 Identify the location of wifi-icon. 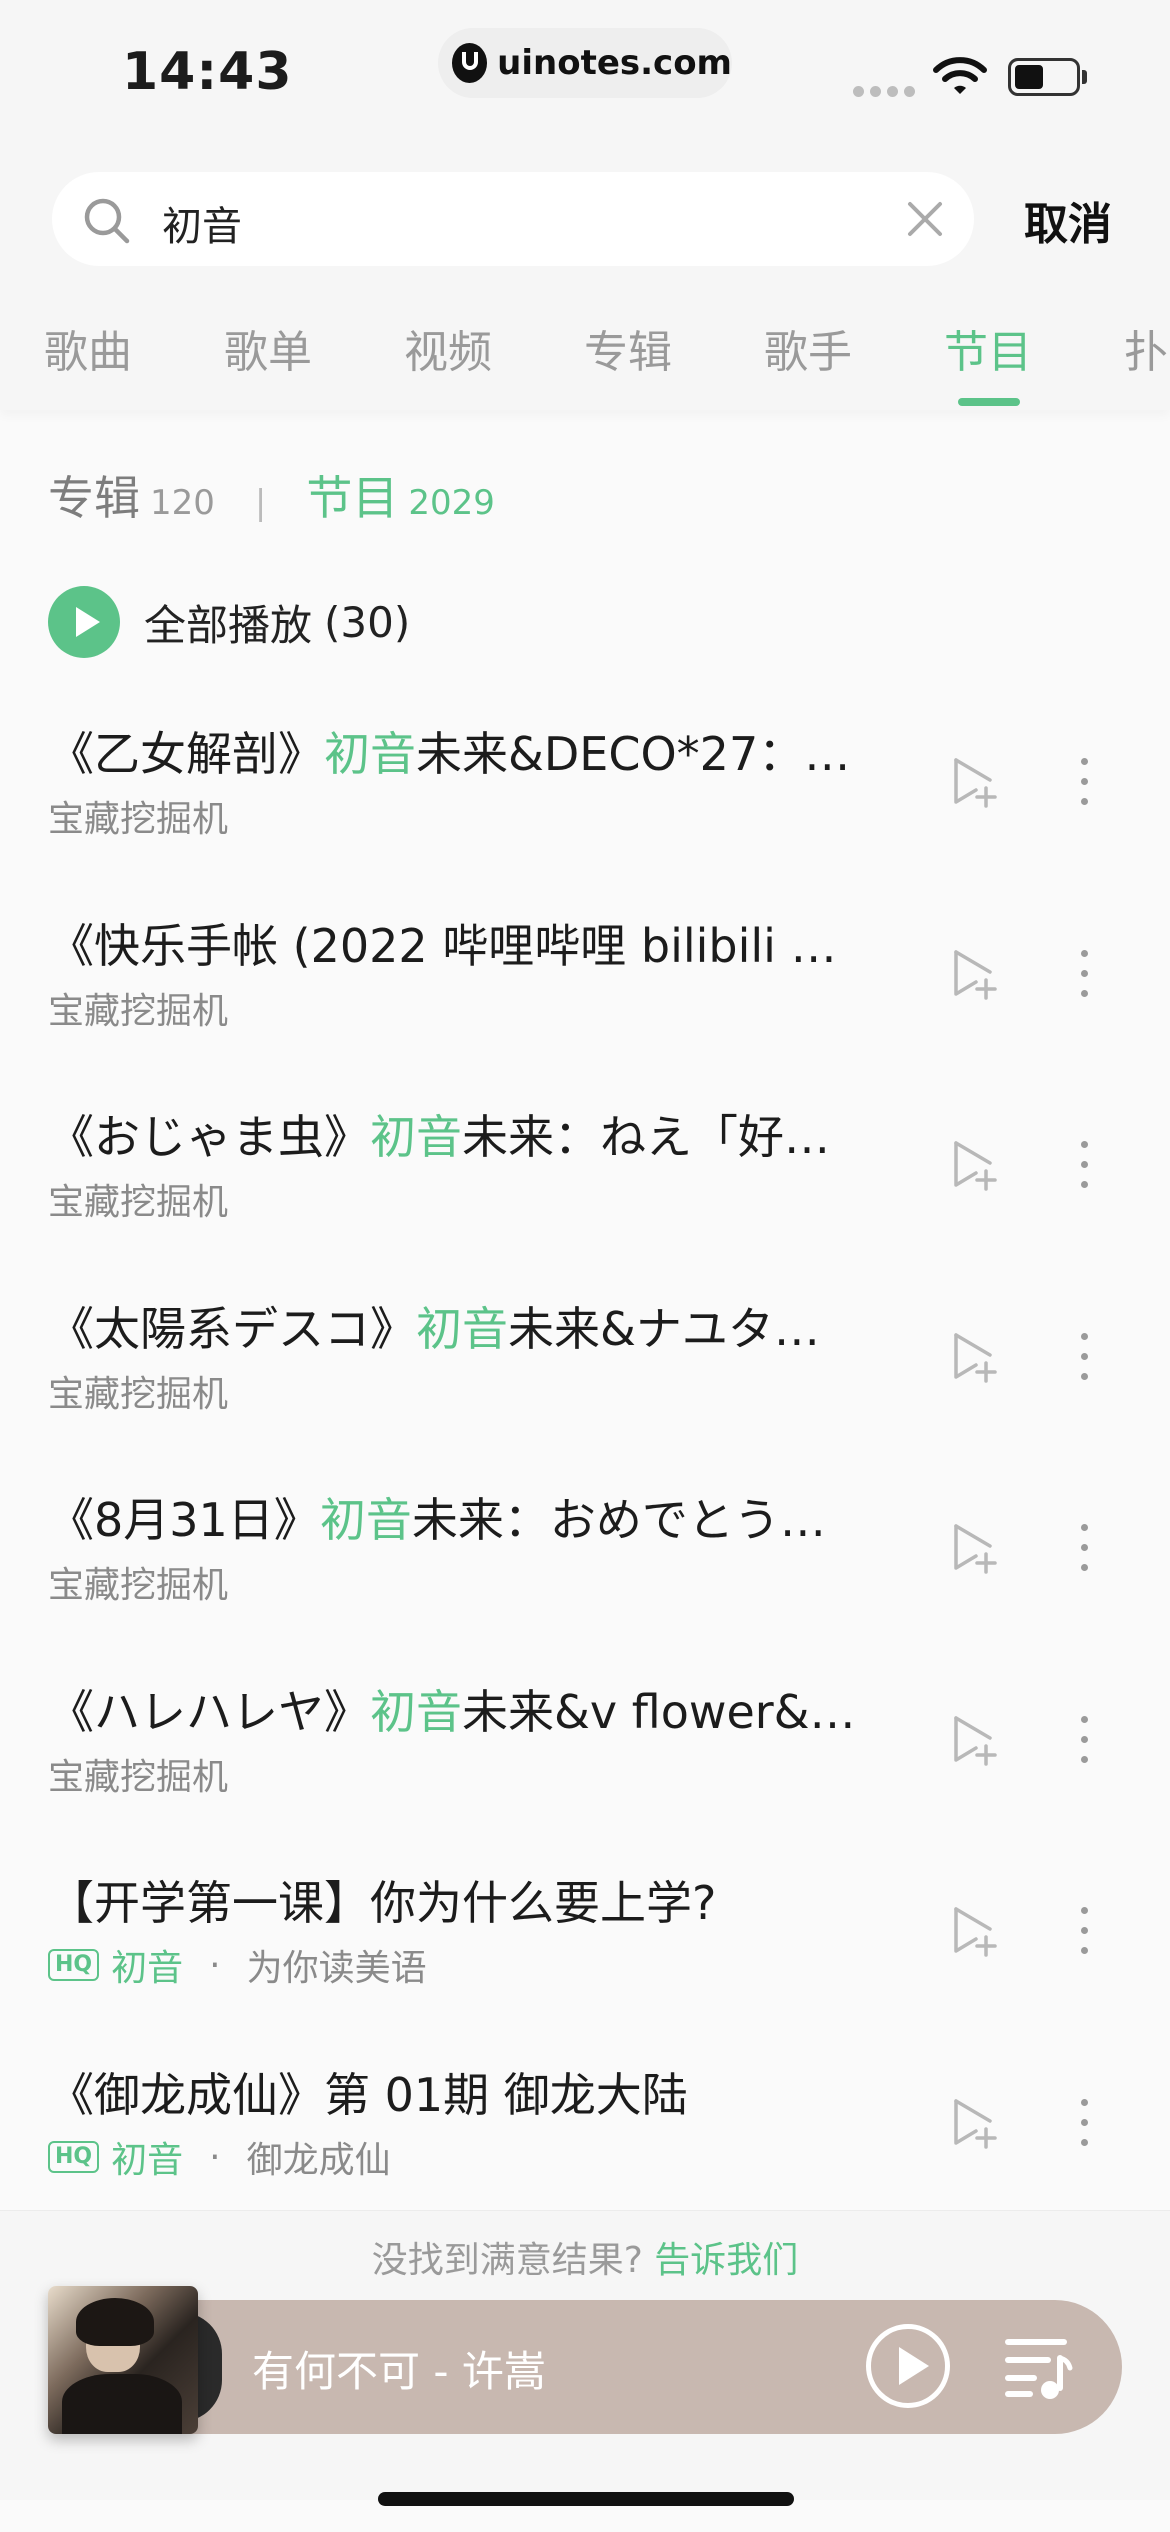
(960, 75).